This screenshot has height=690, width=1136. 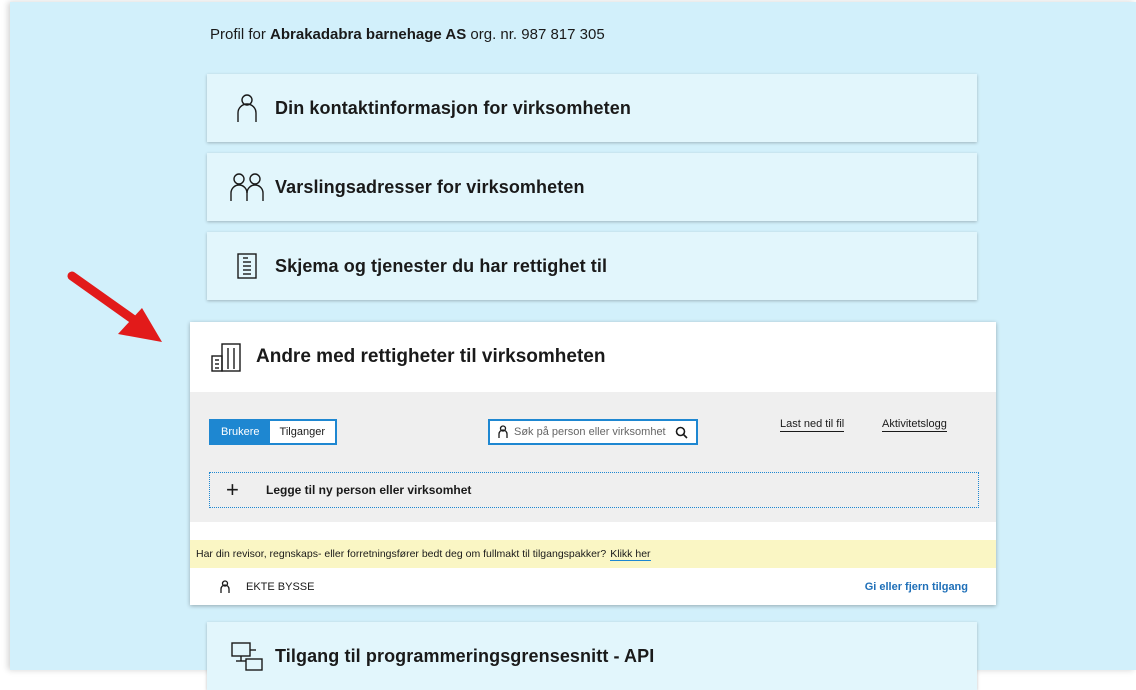 What do you see at coordinates (240, 432) in the screenshot?
I see `tab-users: Brukere` at bounding box center [240, 432].